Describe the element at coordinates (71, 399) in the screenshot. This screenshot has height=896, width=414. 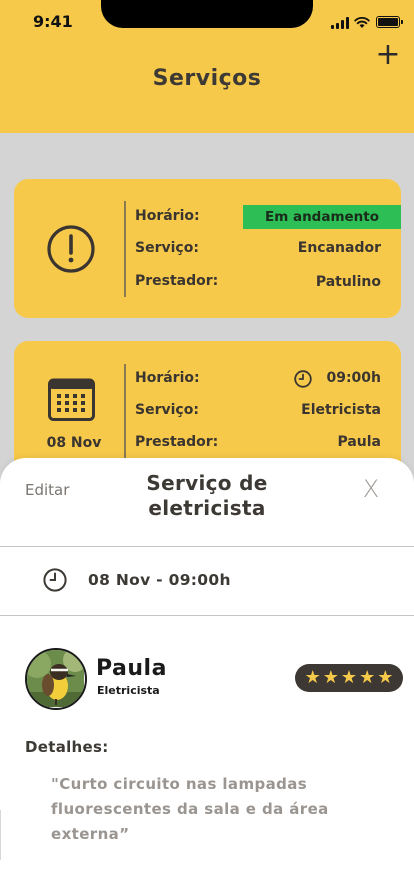
I see `calendar-icon` at that location.